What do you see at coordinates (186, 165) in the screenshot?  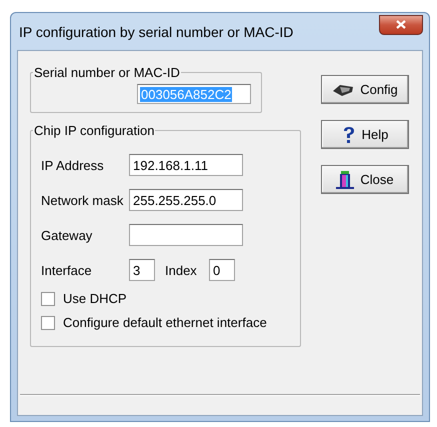 I see `input-field: 192.168.1.11` at bounding box center [186, 165].